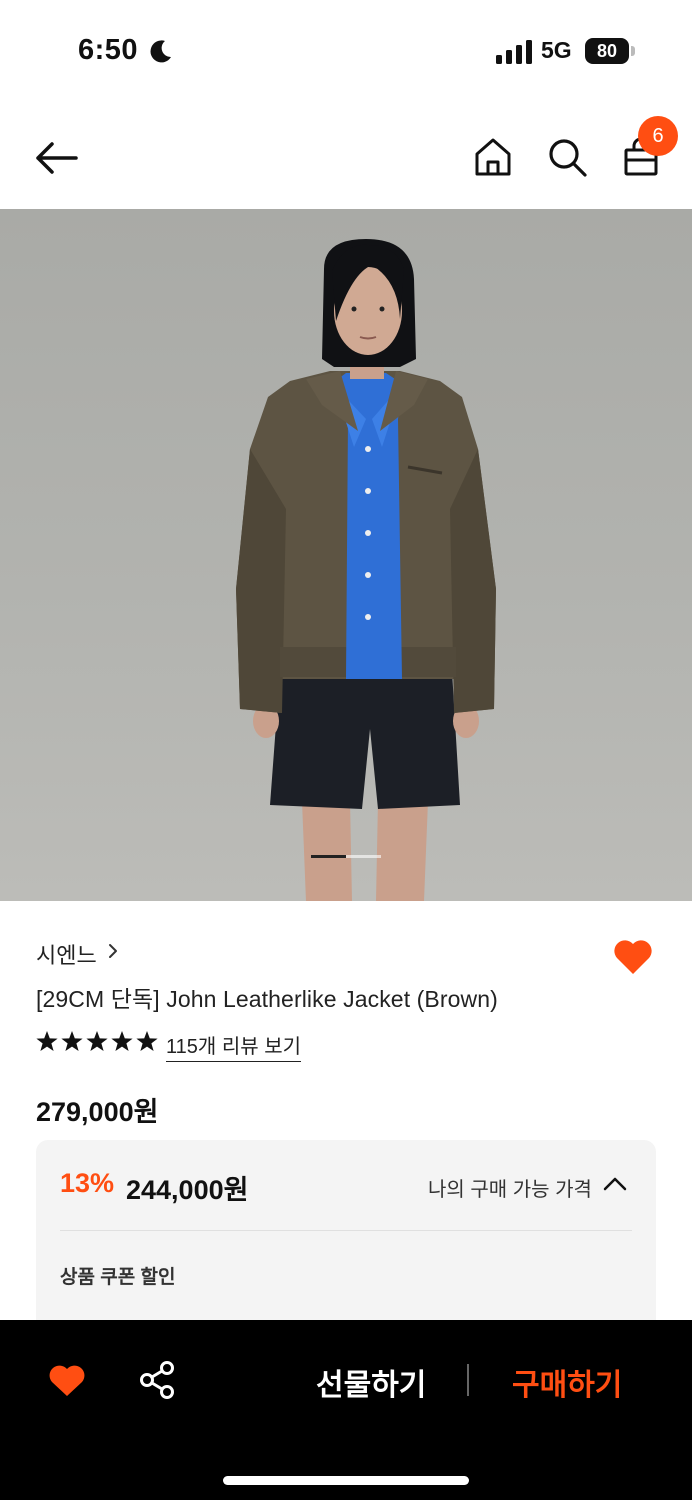 This screenshot has width=692, height=1500. What do you see at coordinates (118, 1277) in the screenshot?
I see `coupon-label: 상품 쿠폰 할인` at bounding box center [118, 1277].